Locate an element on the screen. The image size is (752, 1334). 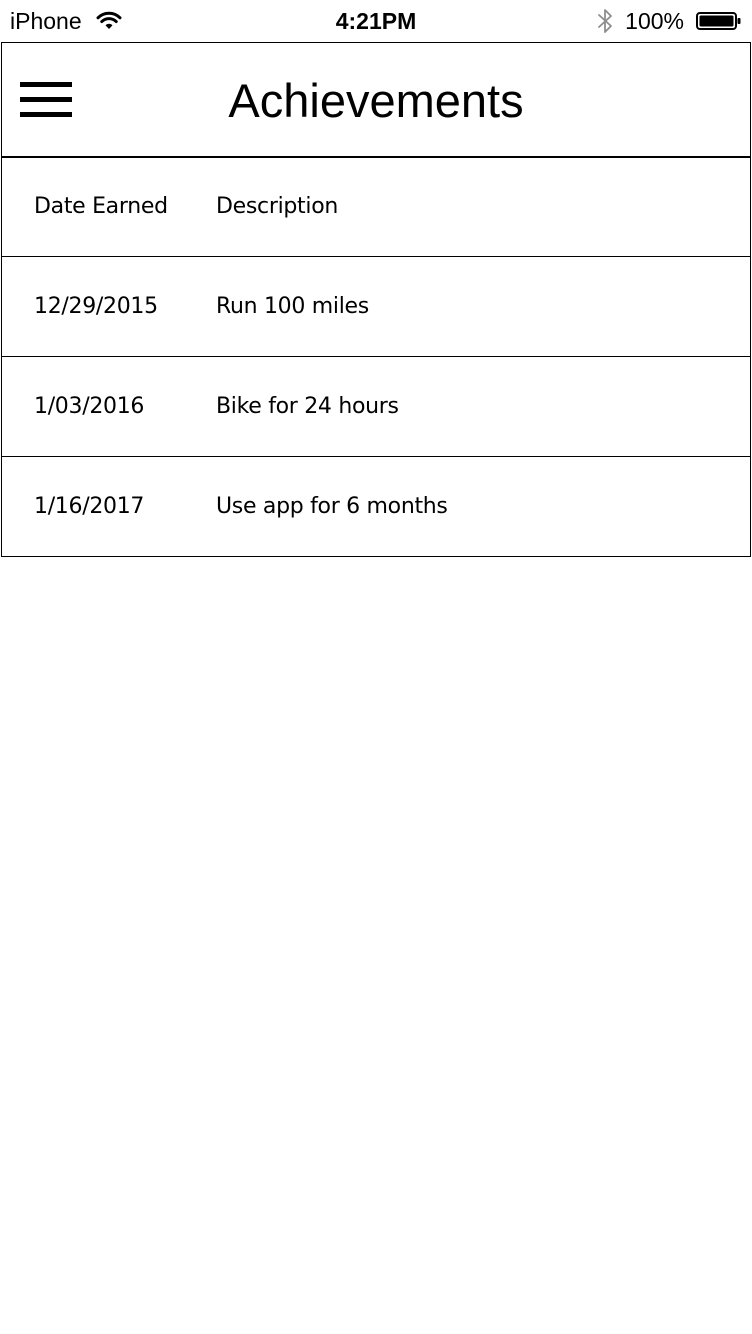
page-title: Achievements is located at coordinates (376, 100).